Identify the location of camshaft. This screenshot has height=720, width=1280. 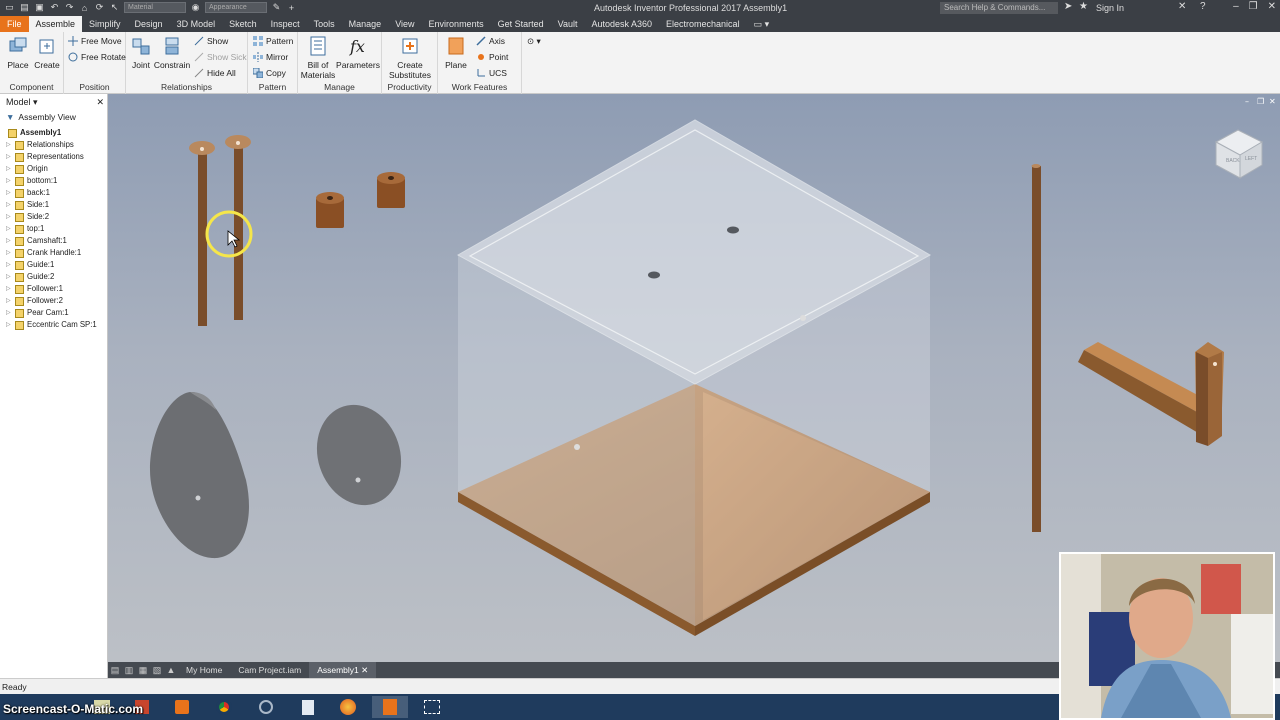
(1036, 348).